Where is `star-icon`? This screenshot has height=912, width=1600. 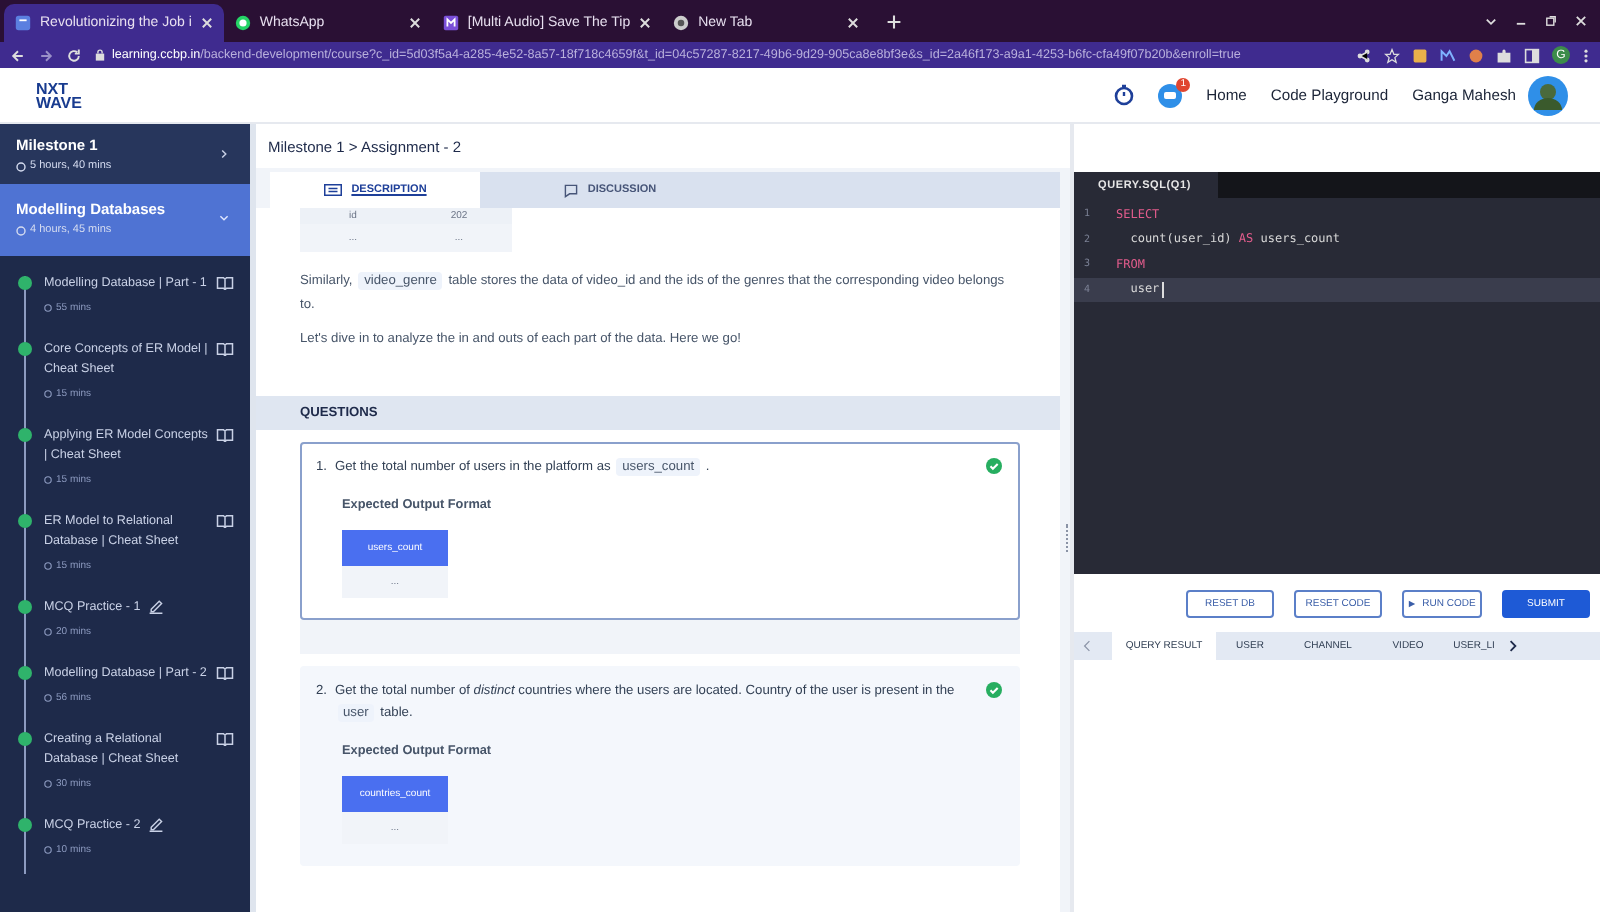
star-icon is located at coordinates (1392, 55).